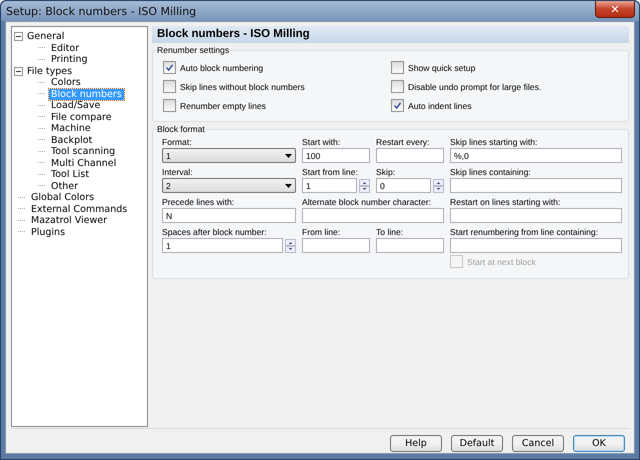 Image resolution: width=640 pixels, height=460 pixels. I want to click on tree-item: File compare, so click(81, 117).